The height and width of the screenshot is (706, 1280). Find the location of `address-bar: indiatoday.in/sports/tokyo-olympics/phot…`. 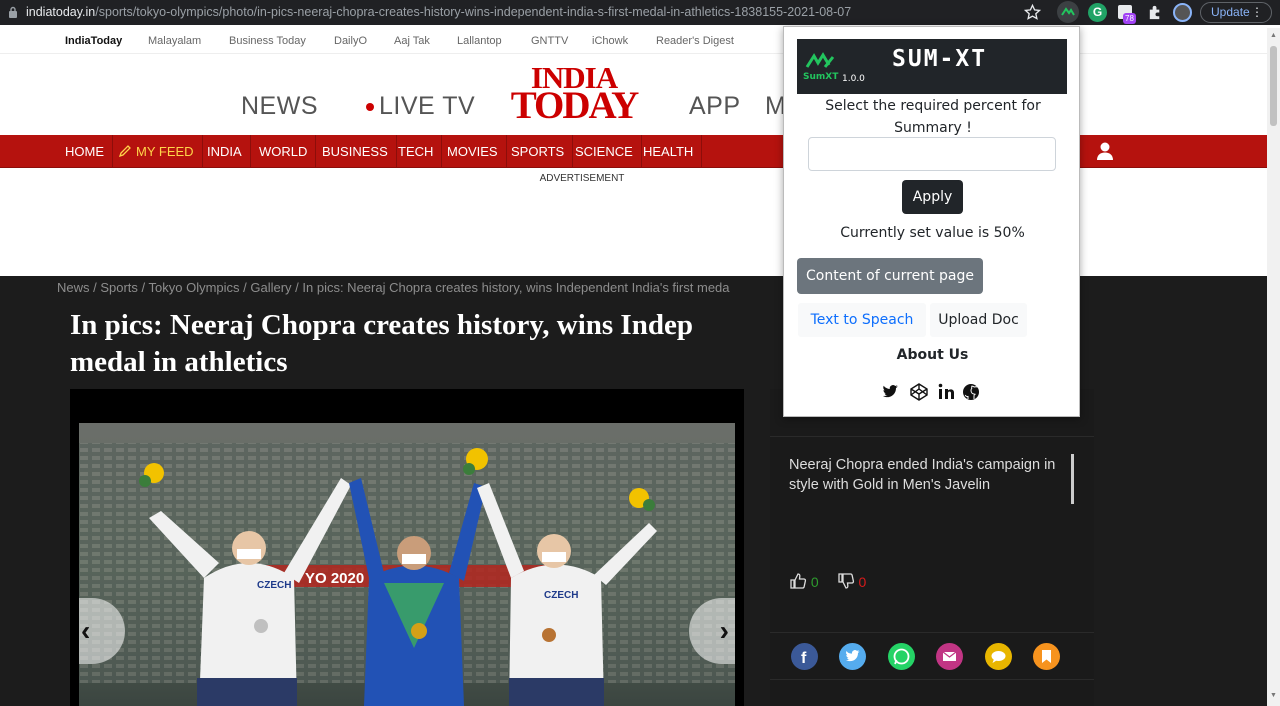

address-bar: indiatoday.in/sports/tokyo-olympics/phot… is located at coordinates (438, 12).